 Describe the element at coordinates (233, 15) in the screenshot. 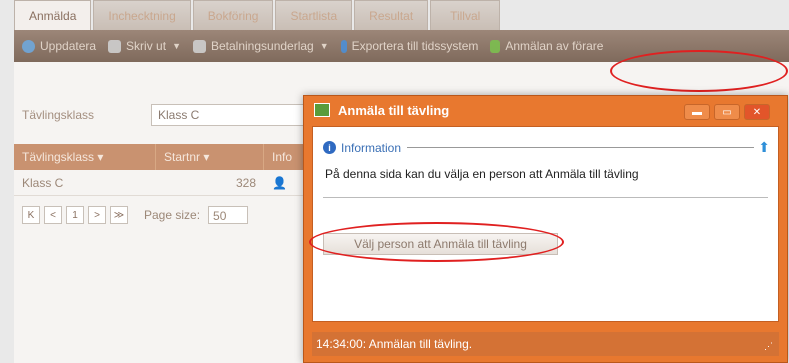

I see `tab-bokforing: Bokföring` at that location.